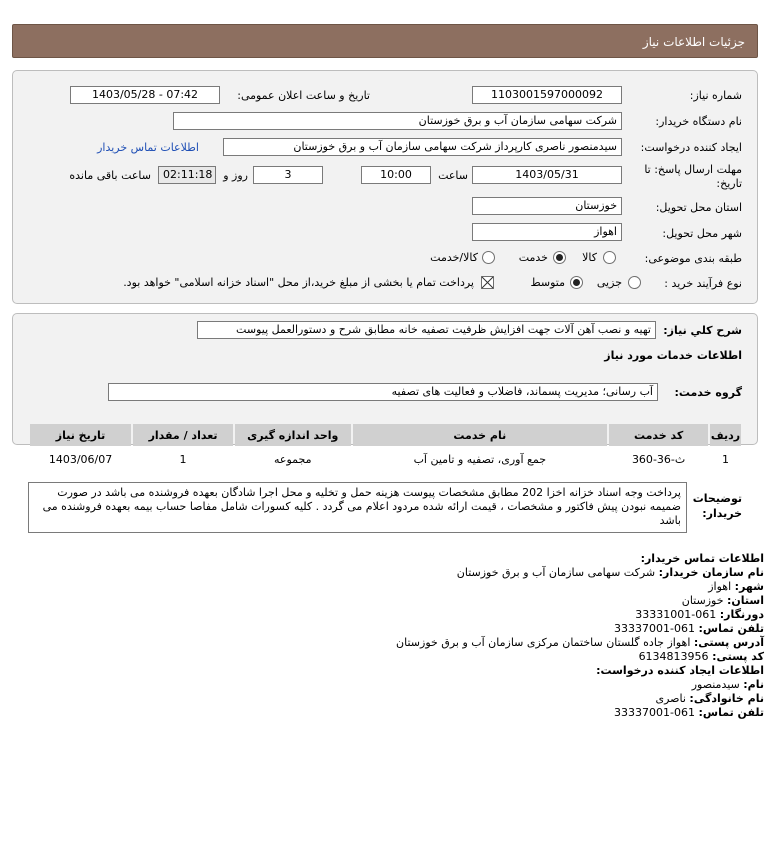 This screenshot has width=770, height=845. What do you see at coordinates (576, 282) in the screenshot?
I see `process-radio-medium` at bounding box center [576, 282].